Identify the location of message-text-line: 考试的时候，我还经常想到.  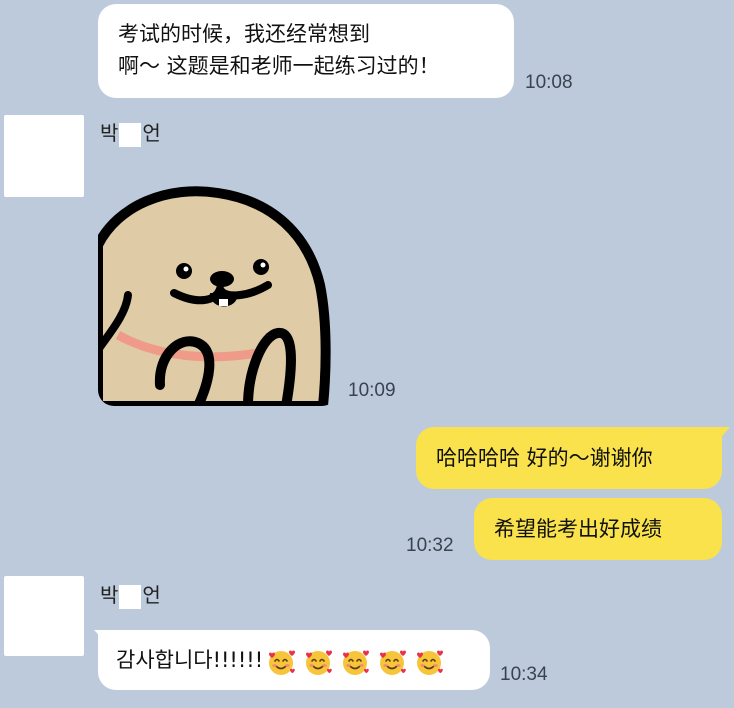
(244, 34).